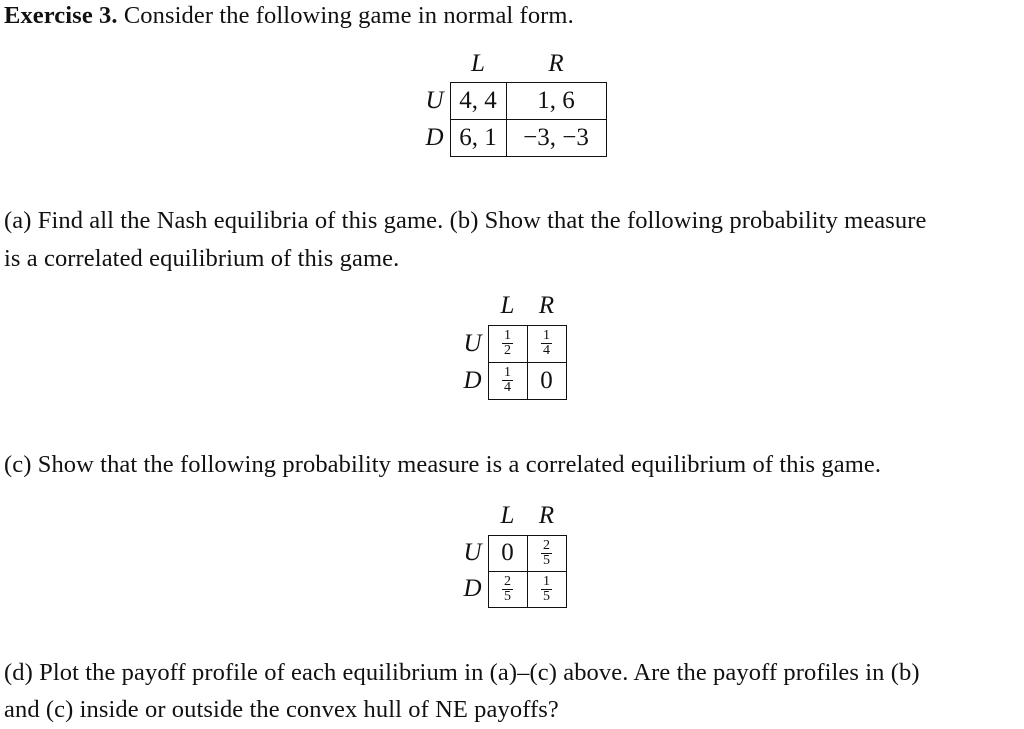 The height and width of the screenshot is (729, 1024). What do you see at coordinates (478, 100) in the screenshot?
I see `payoff-cell-ul: 4, 4` at bounding box center [478, 100].